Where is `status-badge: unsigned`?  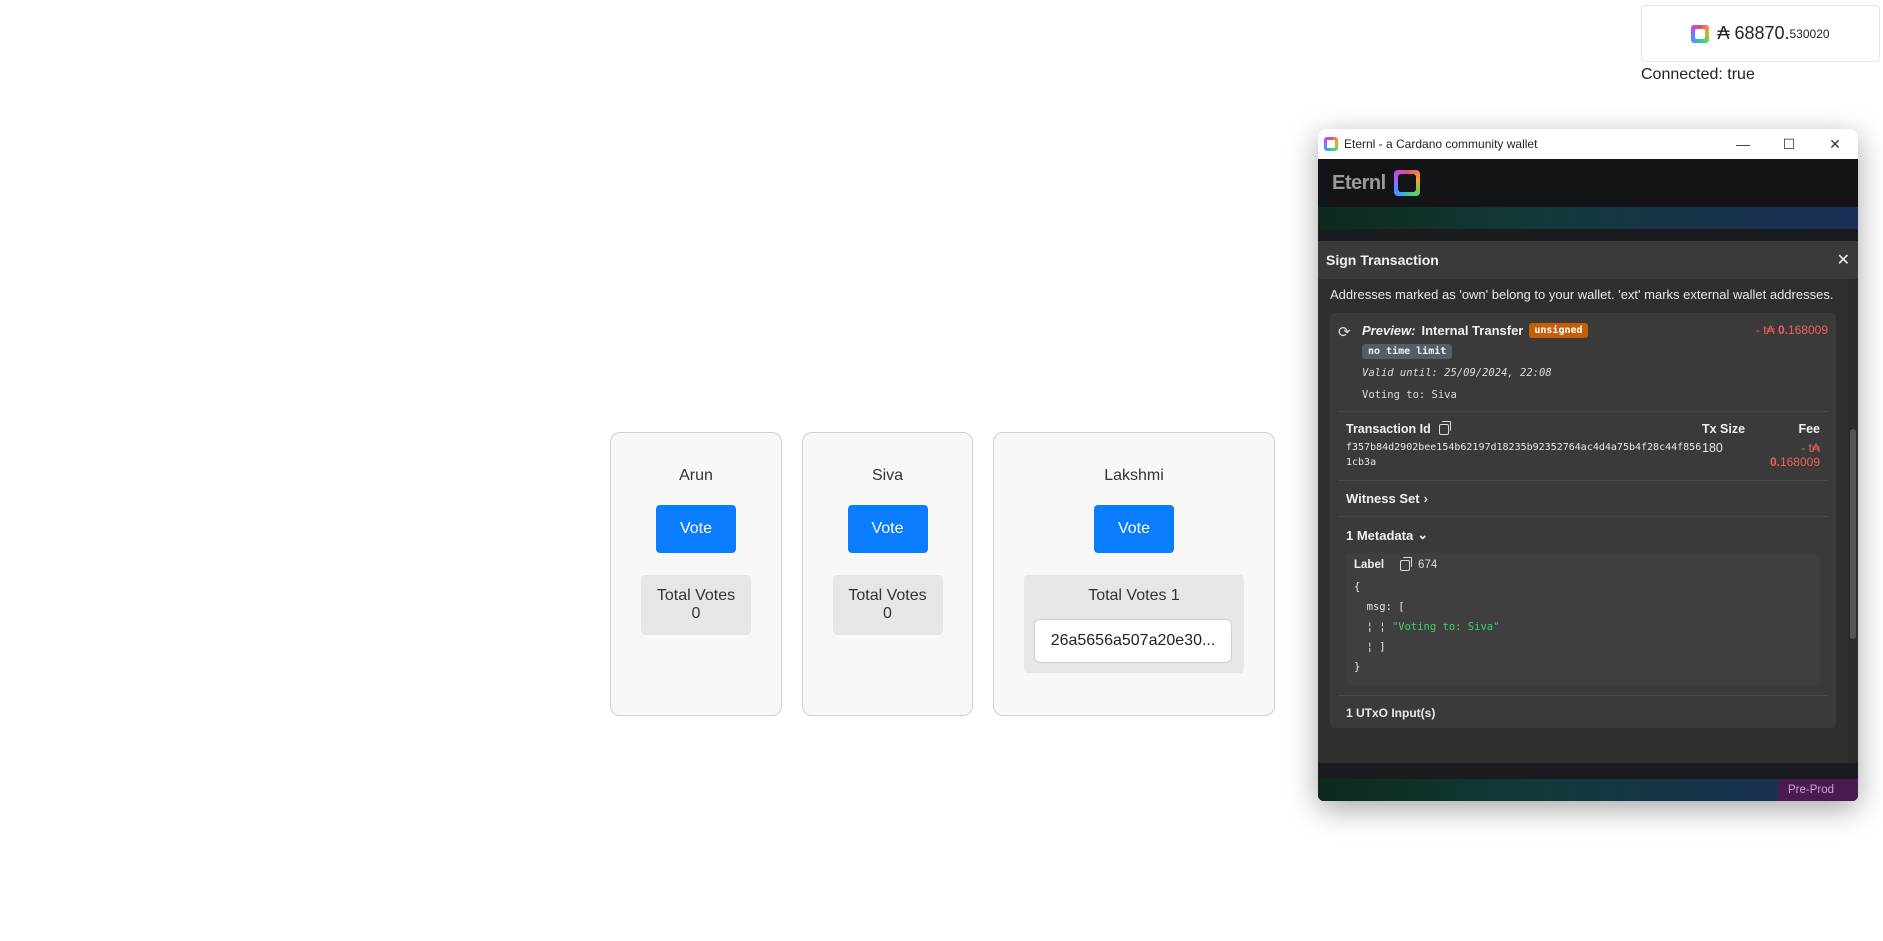
status-badge: unsigned is located at coordinates (1558, 330).